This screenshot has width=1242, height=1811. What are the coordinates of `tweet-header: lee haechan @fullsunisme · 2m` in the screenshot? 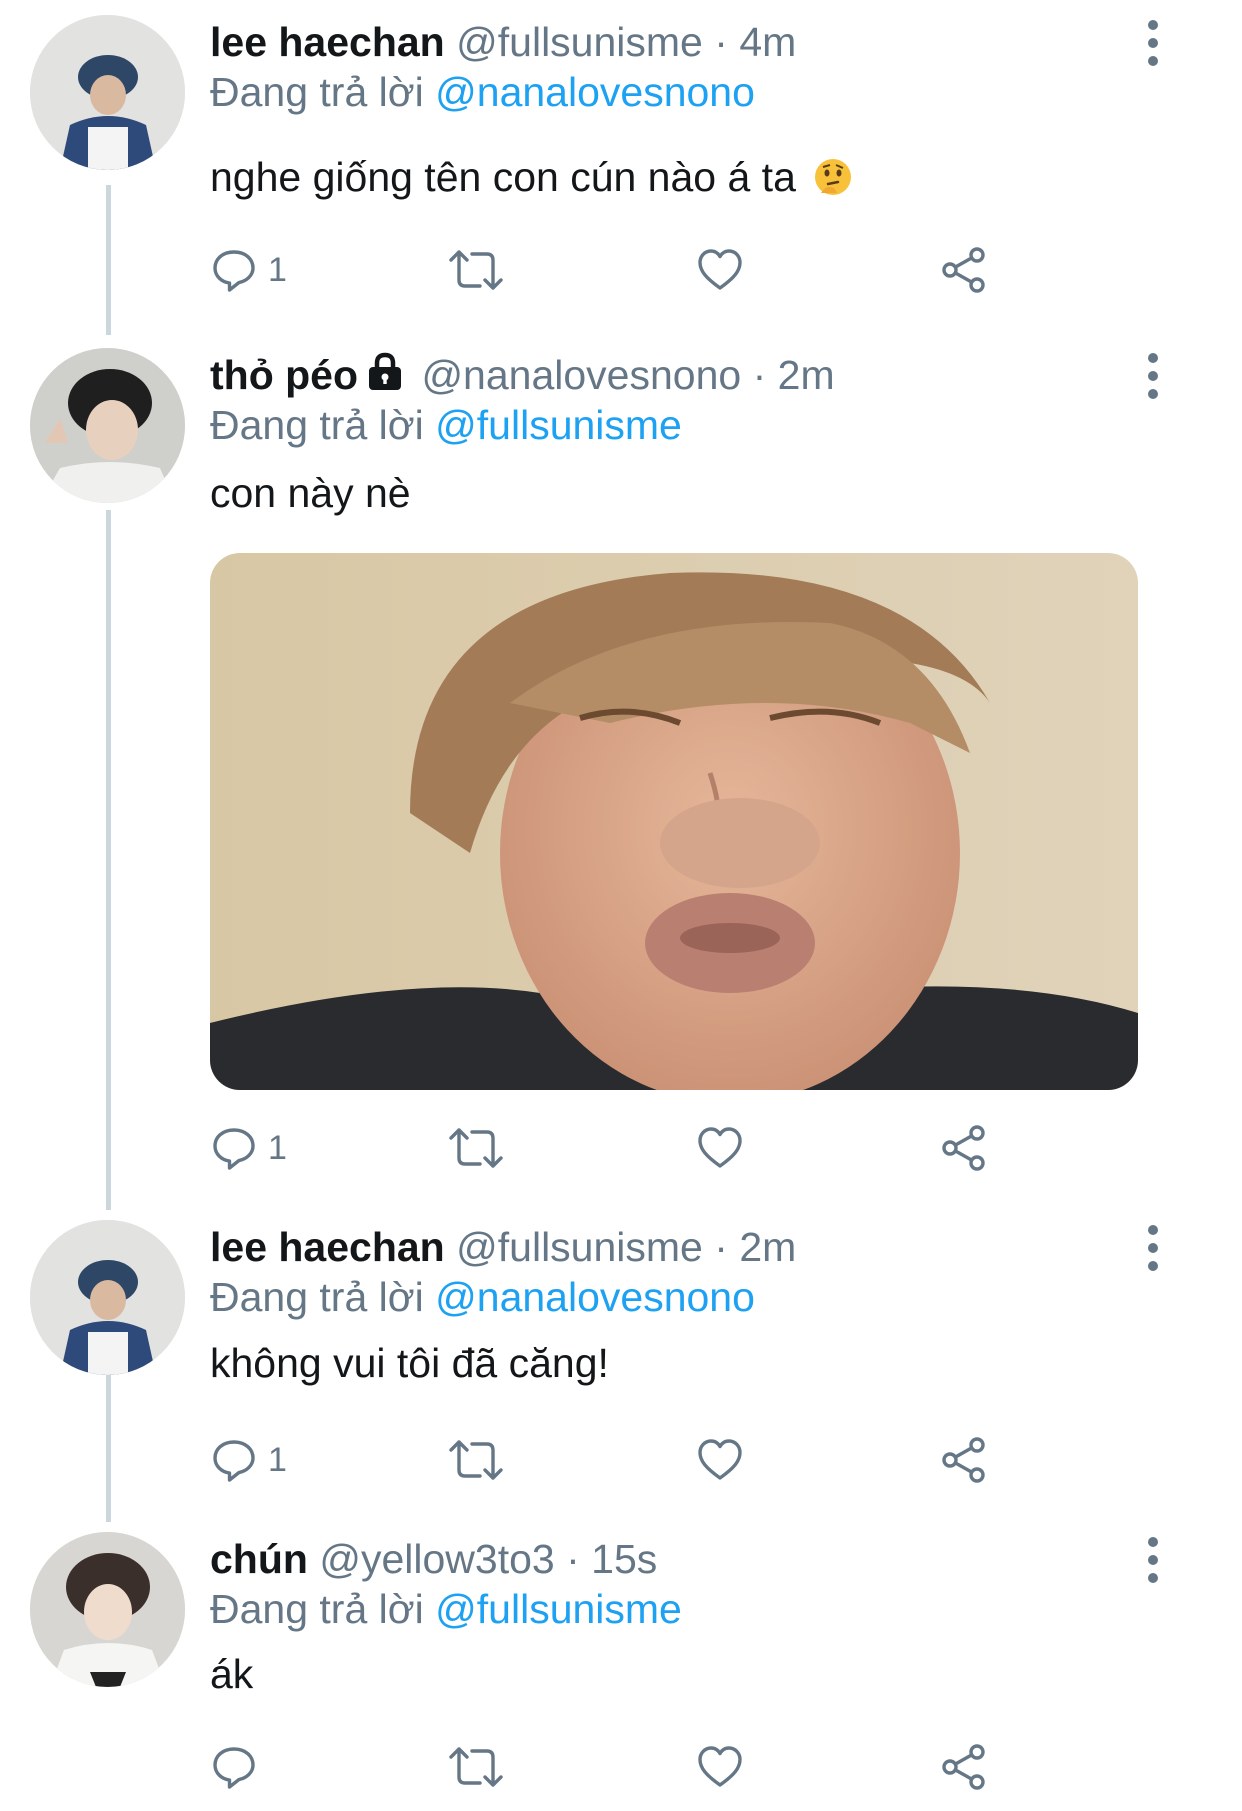 It's located at (503, 1247).